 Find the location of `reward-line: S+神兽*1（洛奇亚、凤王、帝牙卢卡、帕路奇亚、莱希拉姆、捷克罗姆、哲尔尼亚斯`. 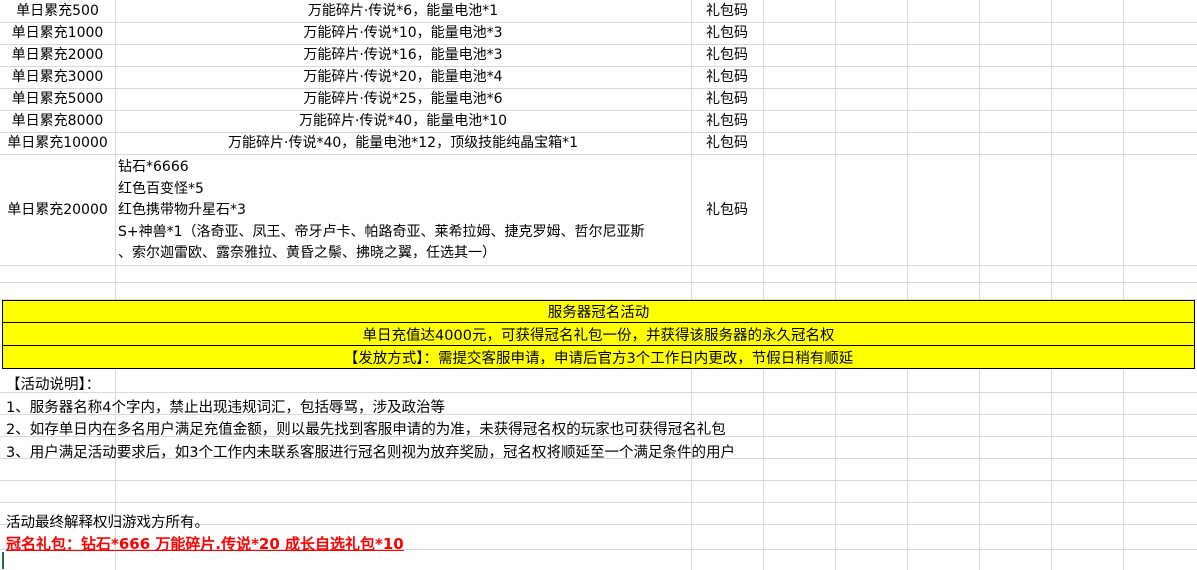

reward-line: S+神兽*1（洛奇亚、凤王、帝牙卢卡、帕路奇亚、莱希拉姆、捷克罗姆、哲尔尼亚斯 is located at coordinates (381, 231).